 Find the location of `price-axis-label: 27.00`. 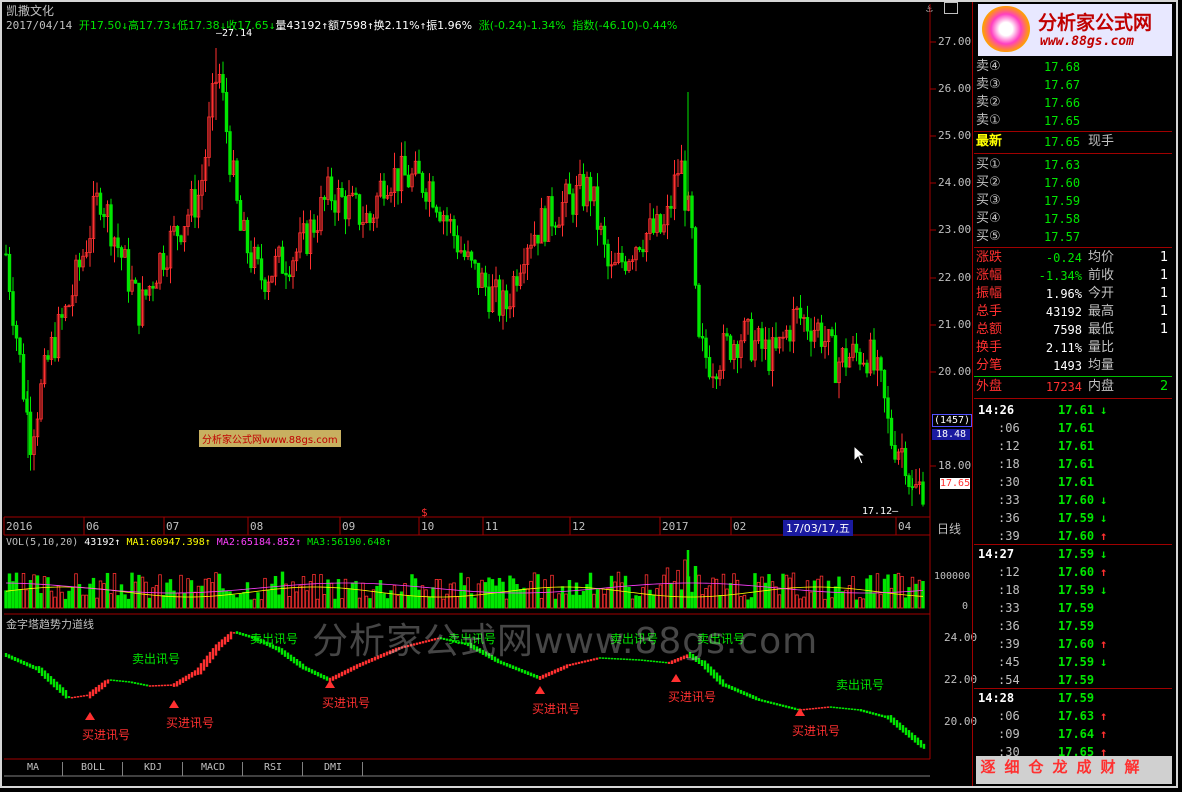

price-axis-label: 27.00 is located at coordinates (955, 41).